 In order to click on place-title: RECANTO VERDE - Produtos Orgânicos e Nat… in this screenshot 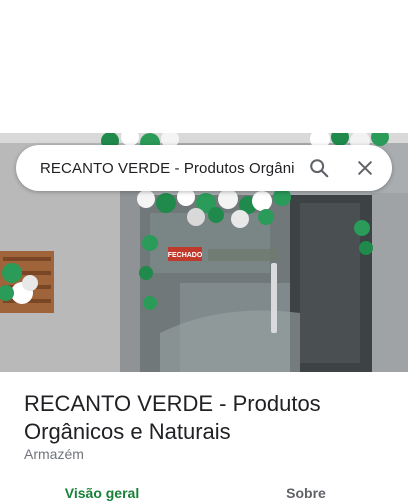, I will do `click(172, 417)`.